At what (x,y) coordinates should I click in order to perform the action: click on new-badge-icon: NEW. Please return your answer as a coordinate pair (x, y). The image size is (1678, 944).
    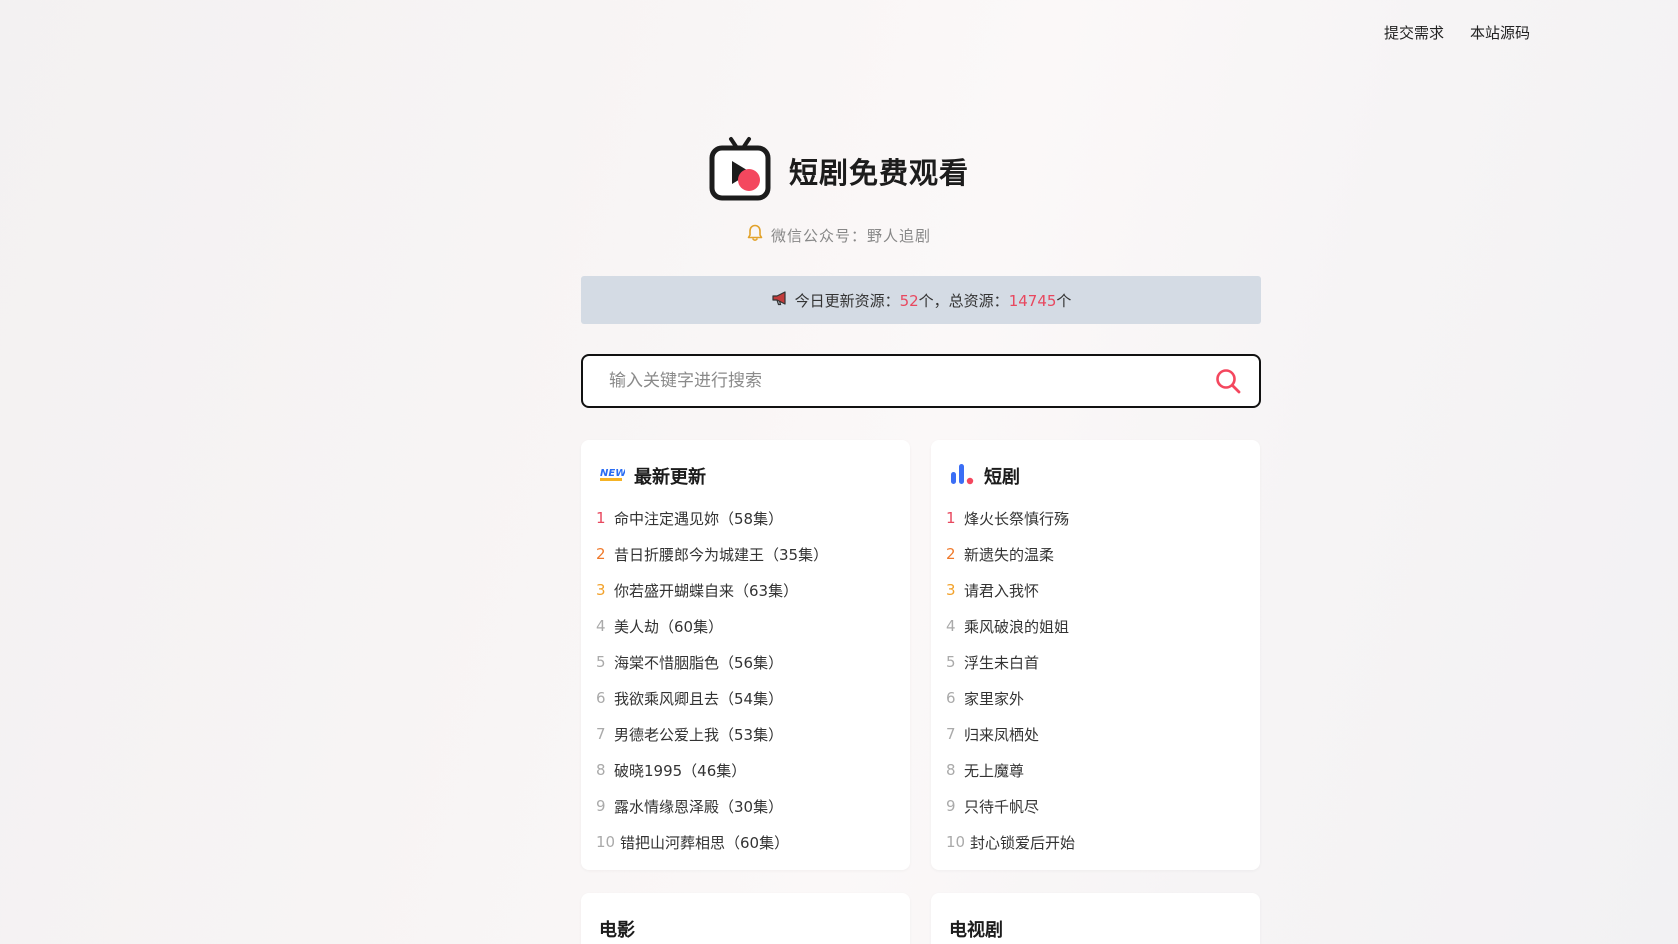
    Looking at the image, I should click on (613, 476).